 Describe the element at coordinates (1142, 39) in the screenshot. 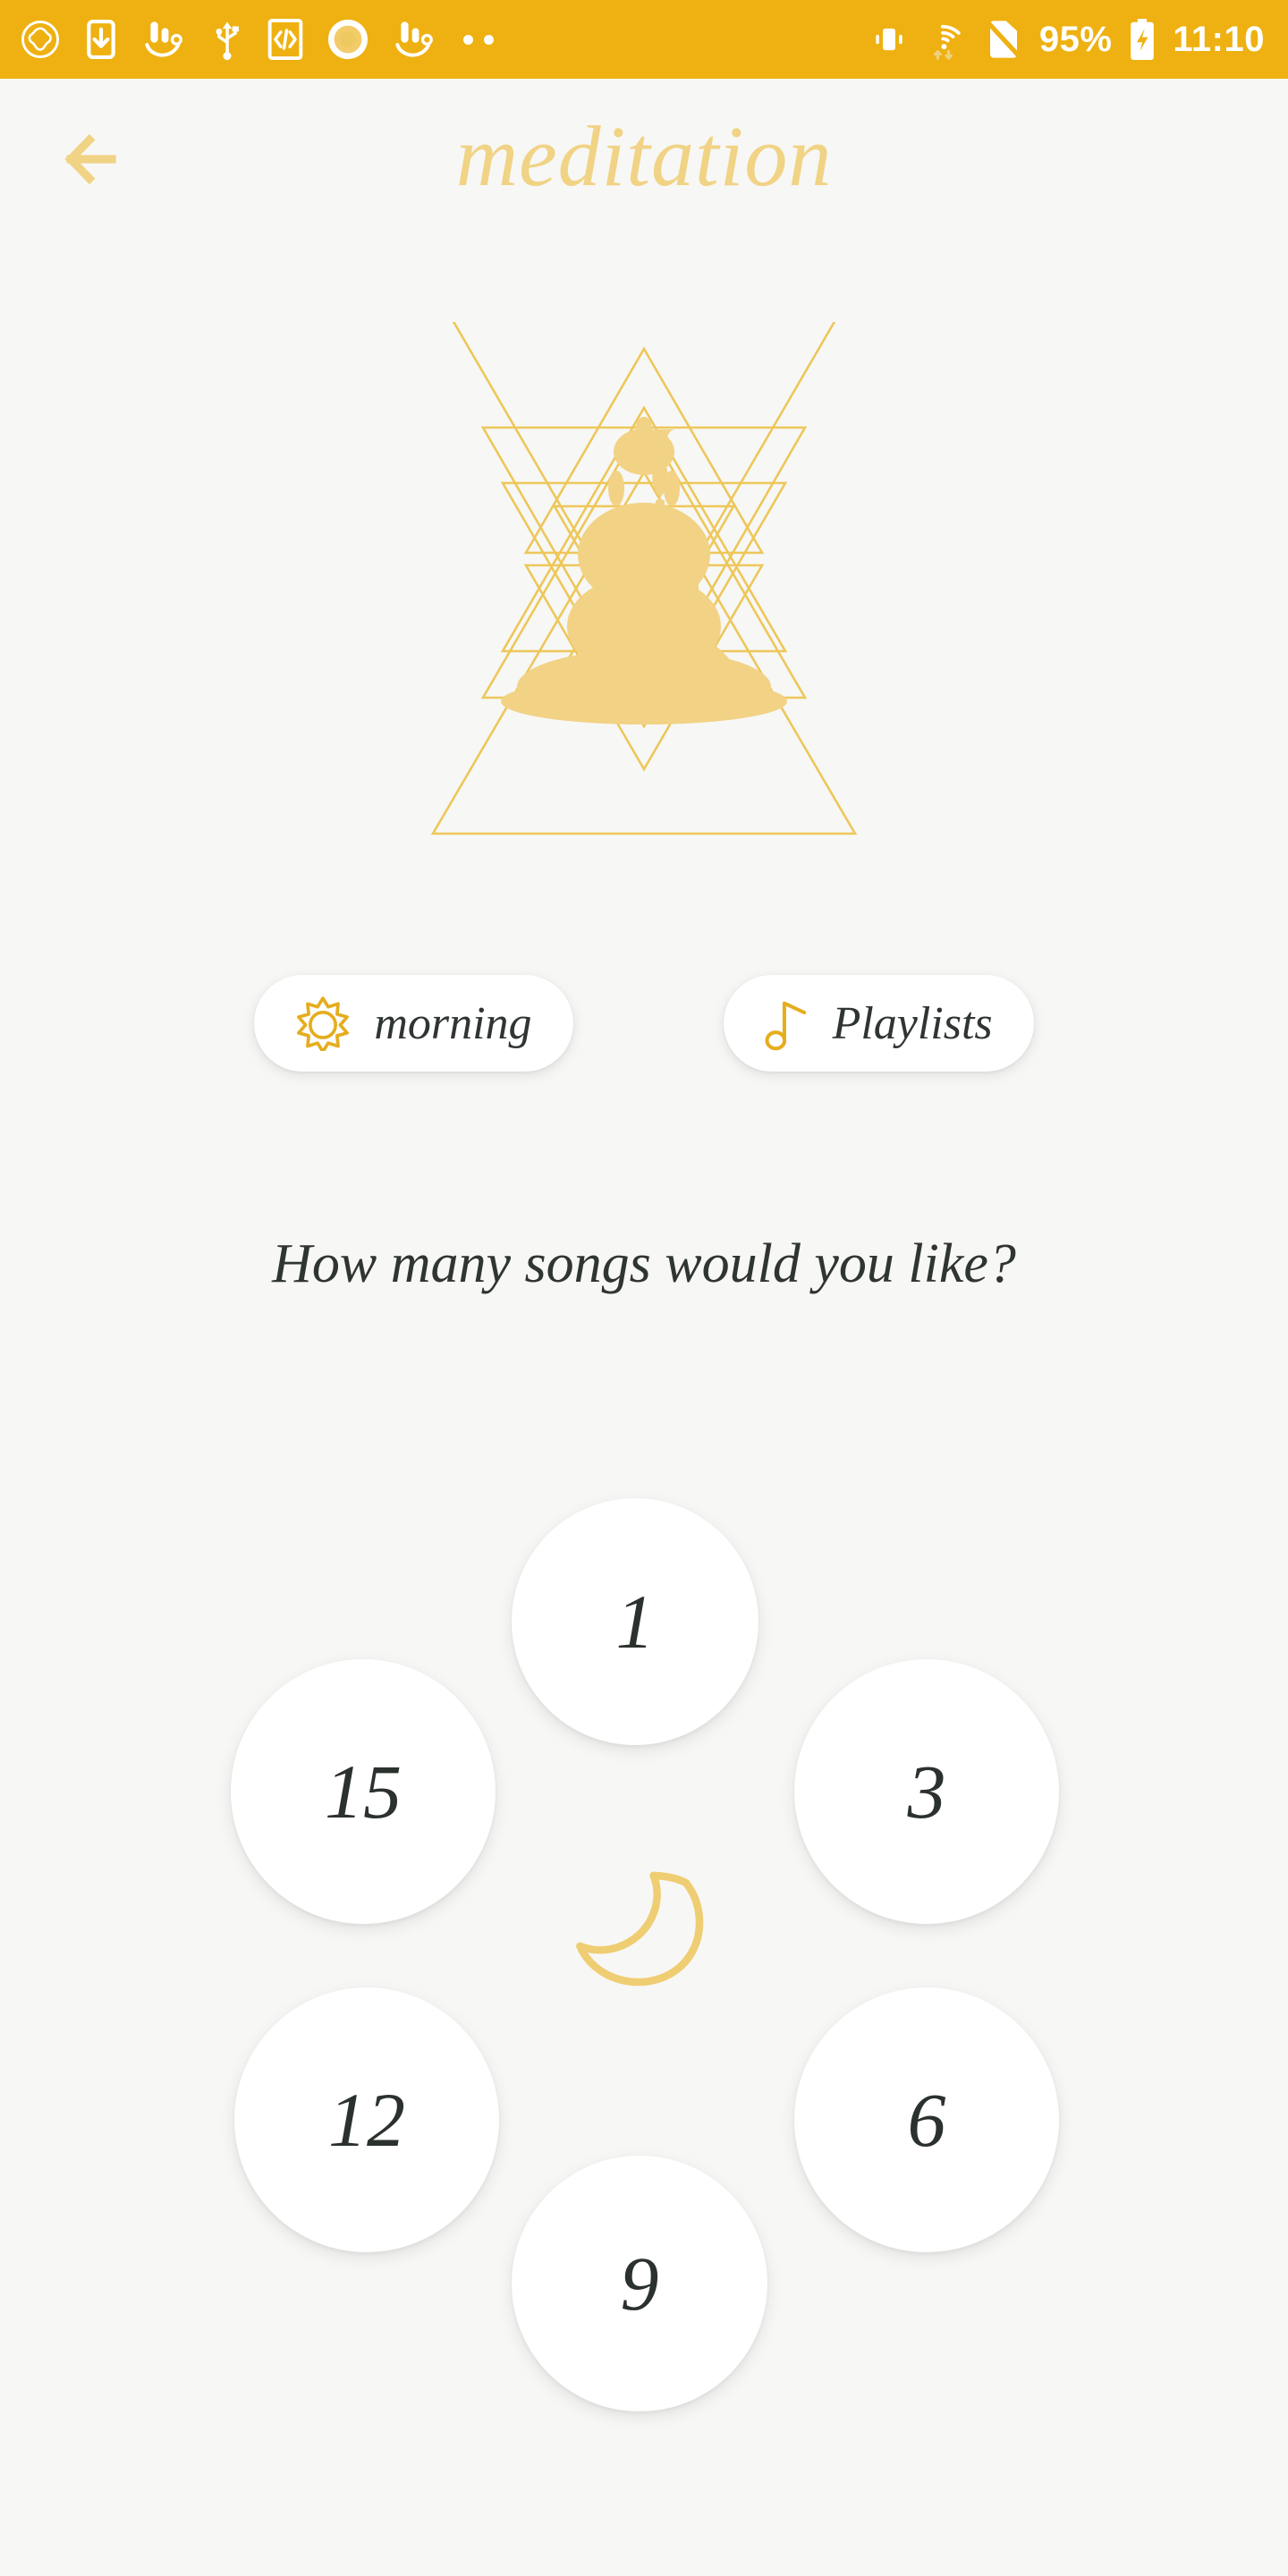

I see `battery-charging-icon` at that location.